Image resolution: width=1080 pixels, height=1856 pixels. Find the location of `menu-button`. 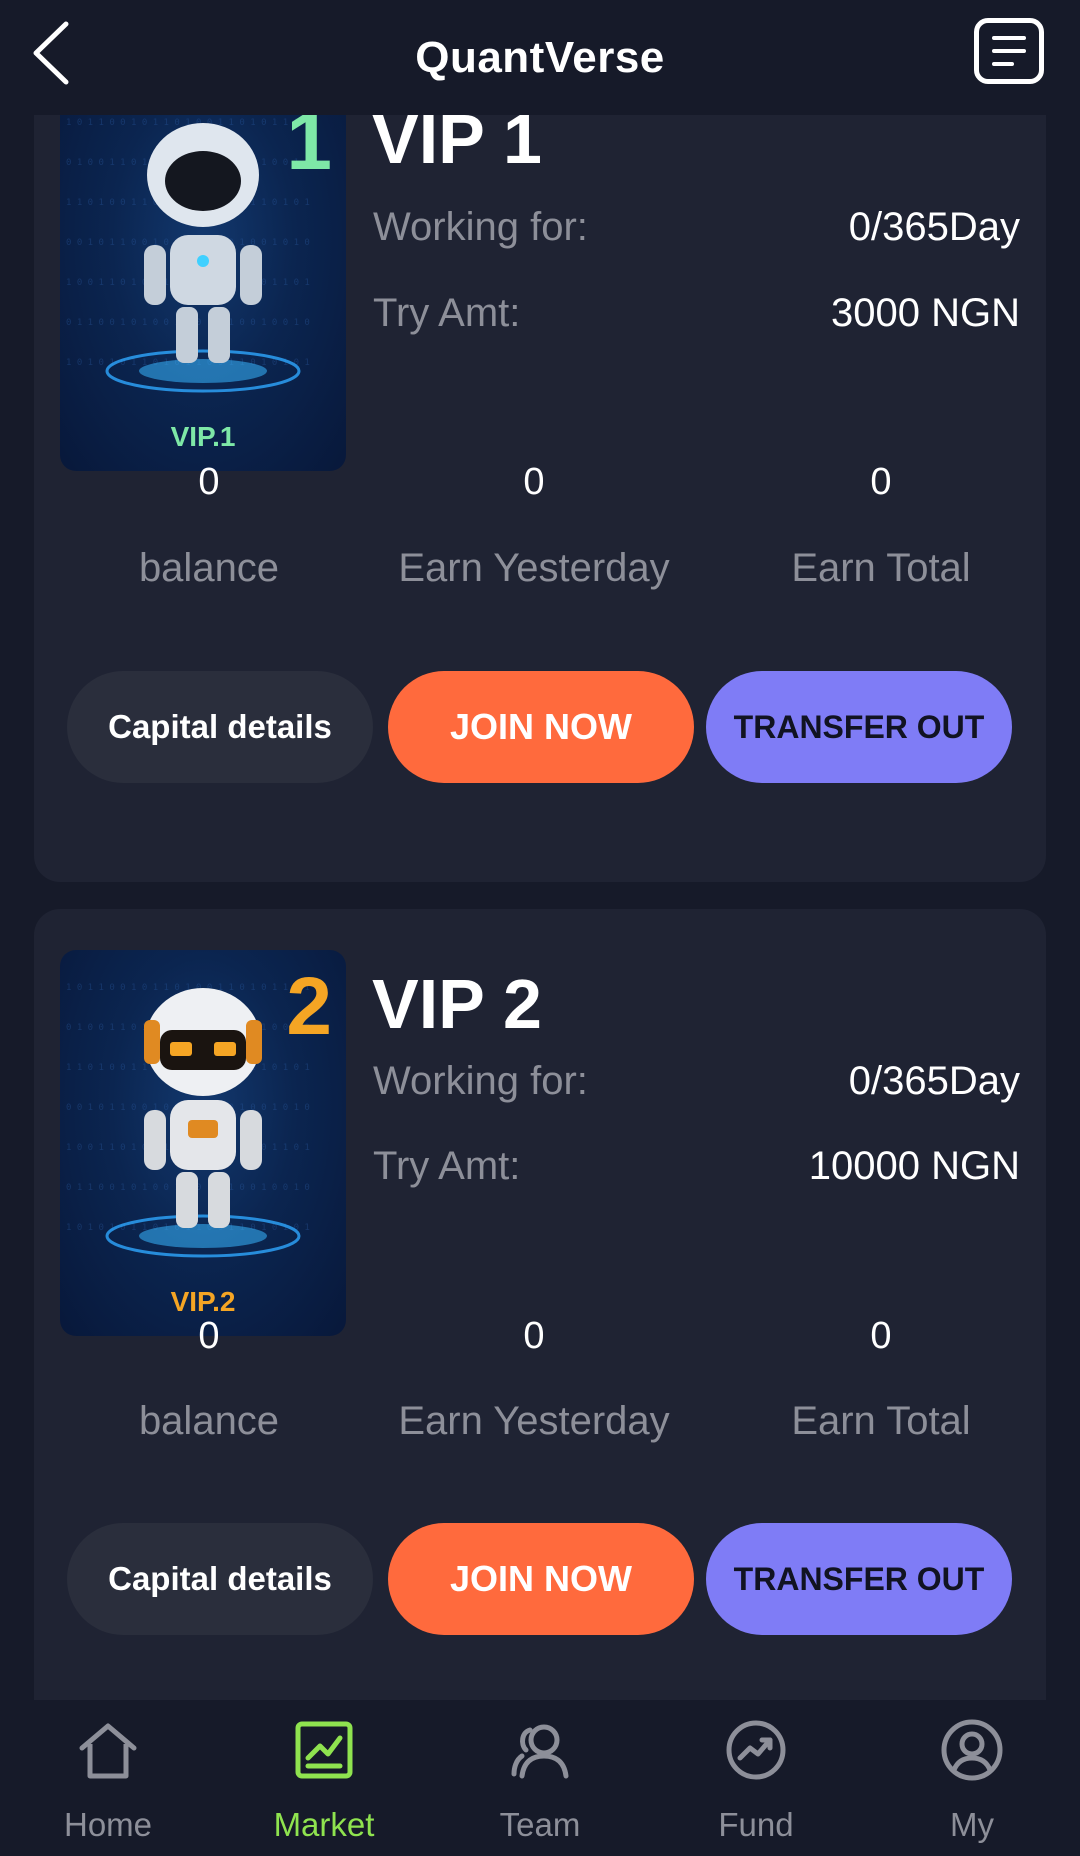

menu-button is located at coordinates (1009, 51).